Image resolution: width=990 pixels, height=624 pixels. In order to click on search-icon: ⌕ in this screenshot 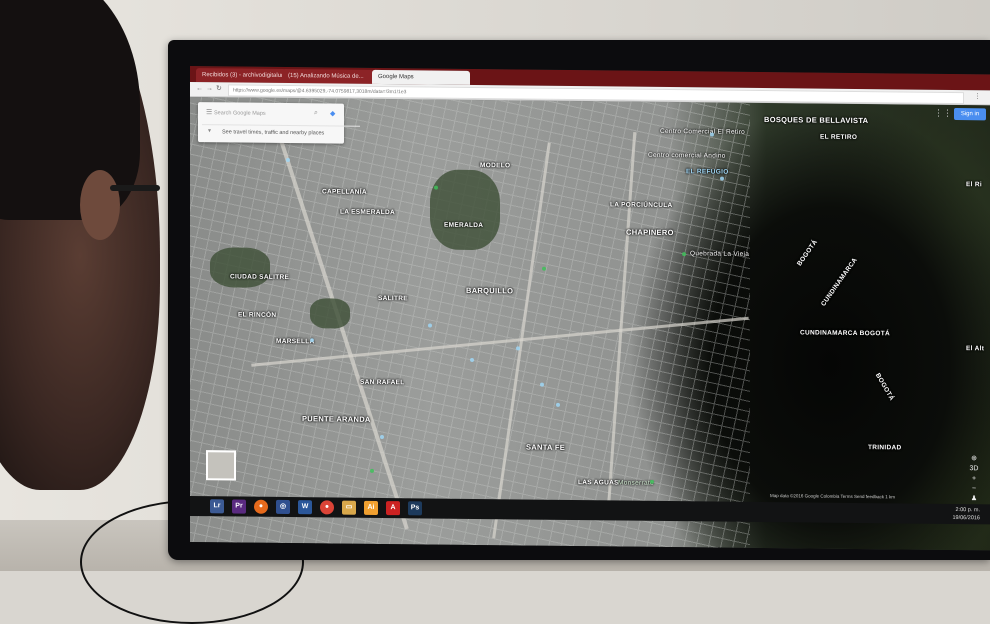, I will do `click(316, 113)`.